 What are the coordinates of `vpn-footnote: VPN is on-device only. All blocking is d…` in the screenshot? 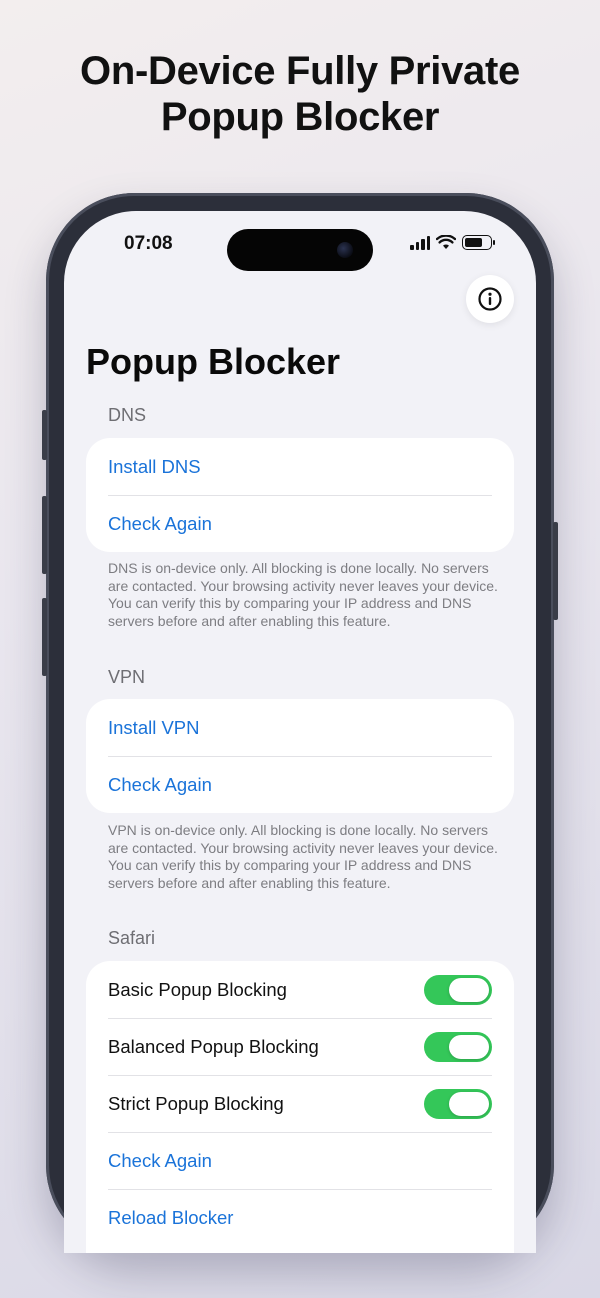 It's located at (303, 856).